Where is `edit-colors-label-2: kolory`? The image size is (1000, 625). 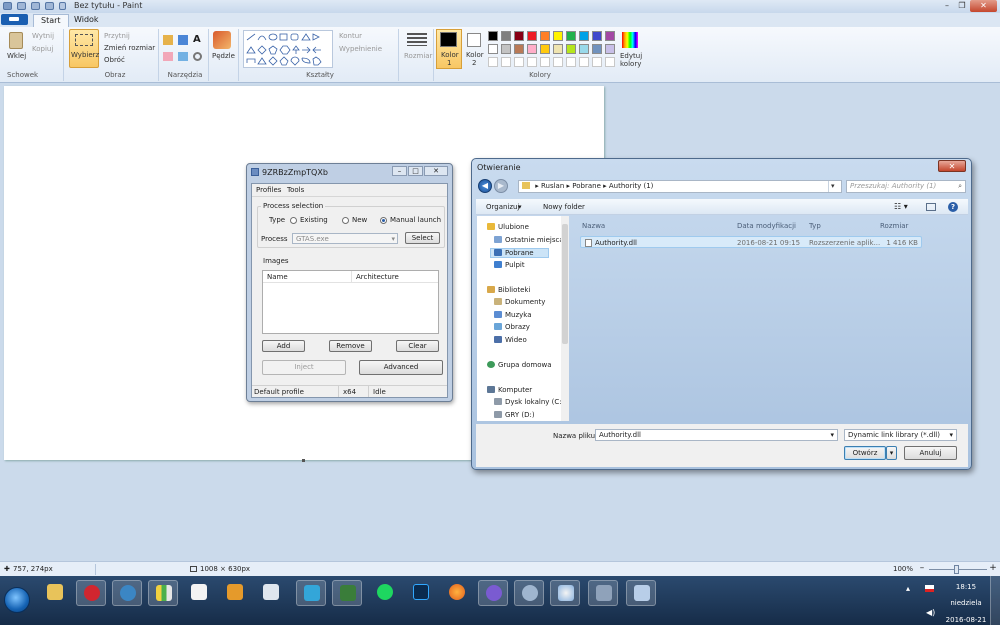 edit-colors-label-2: kolory is located at coordinates (630, 64).